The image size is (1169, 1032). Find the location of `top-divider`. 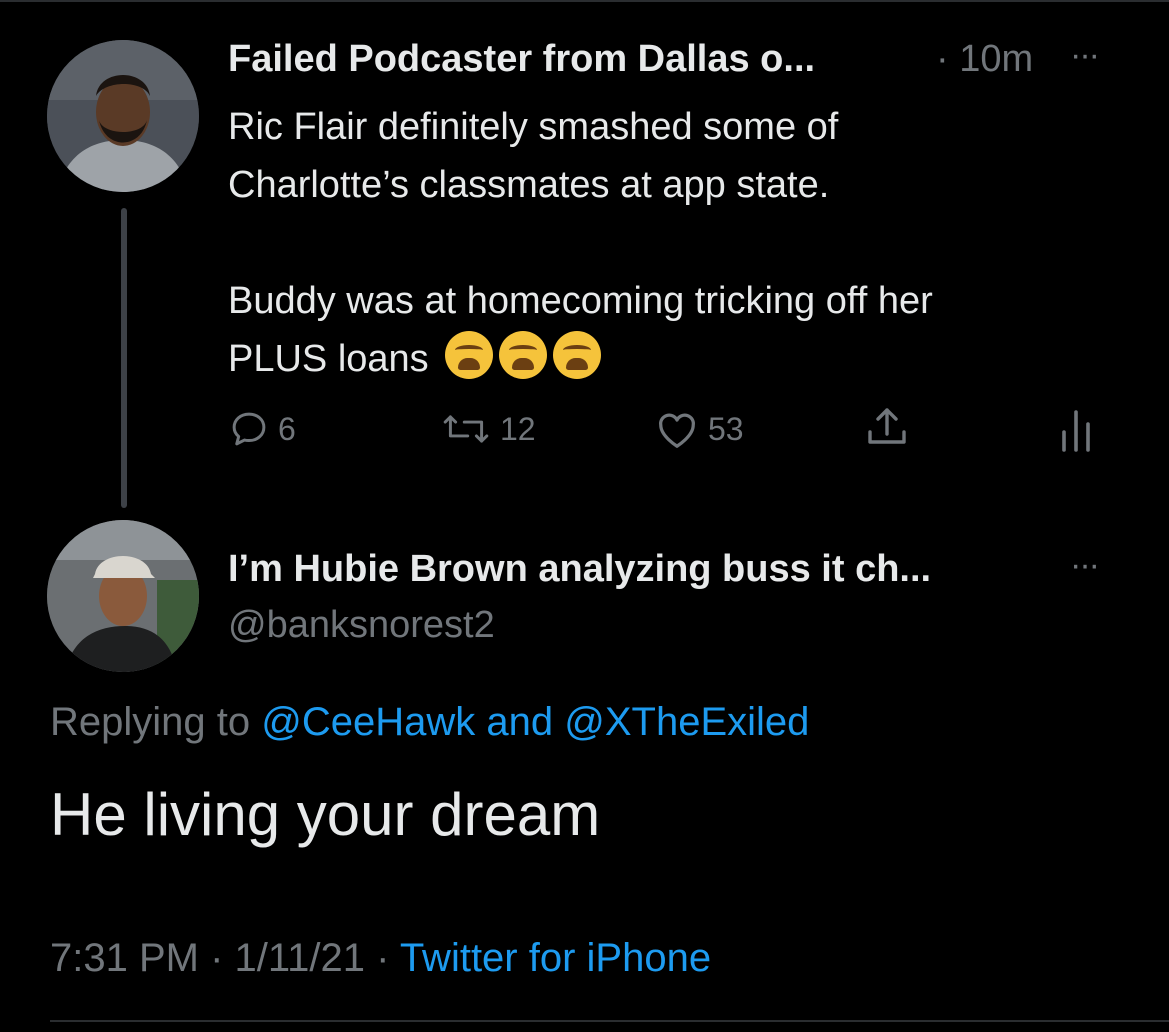

top-divider is located at coordinates (584, 1).